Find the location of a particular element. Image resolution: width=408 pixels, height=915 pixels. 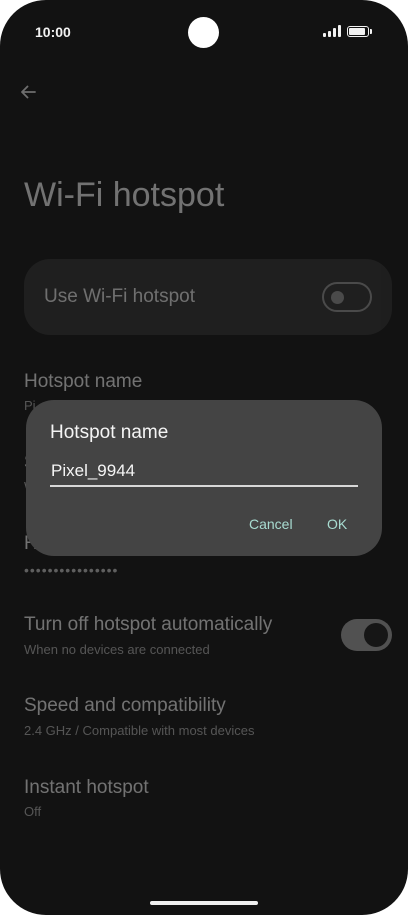

battery-icon is located at coordinates (358, 31).